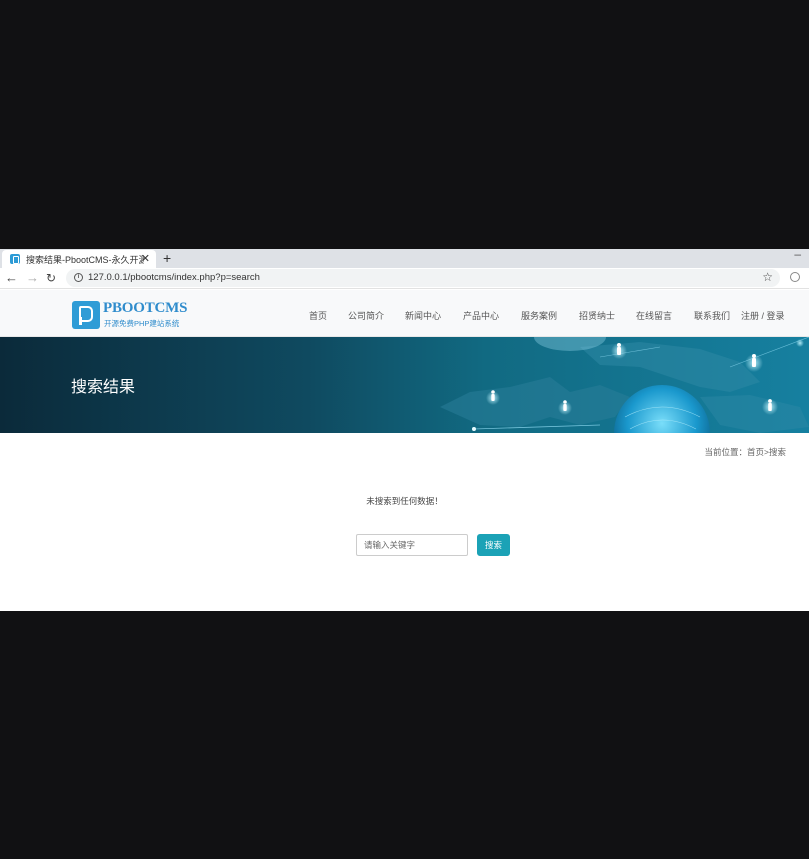 The width and height of the screenshot is (809, 859). What do you see at coordinates (767, 277) in the screenshot?
I see `star-icon: ☆` at bounding box center [767, 277].